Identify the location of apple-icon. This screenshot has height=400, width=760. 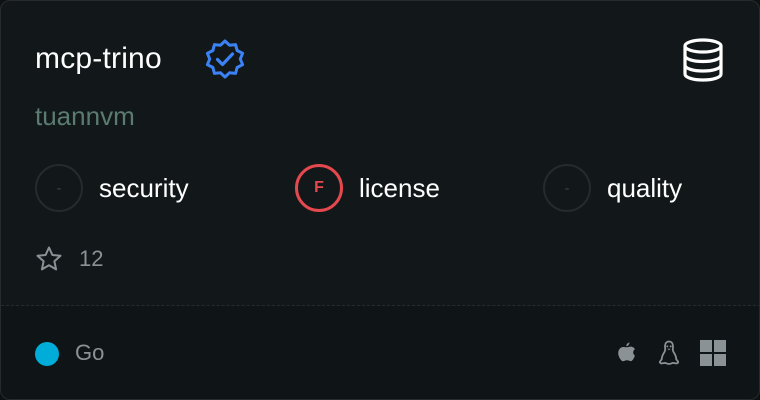
(626, 352).